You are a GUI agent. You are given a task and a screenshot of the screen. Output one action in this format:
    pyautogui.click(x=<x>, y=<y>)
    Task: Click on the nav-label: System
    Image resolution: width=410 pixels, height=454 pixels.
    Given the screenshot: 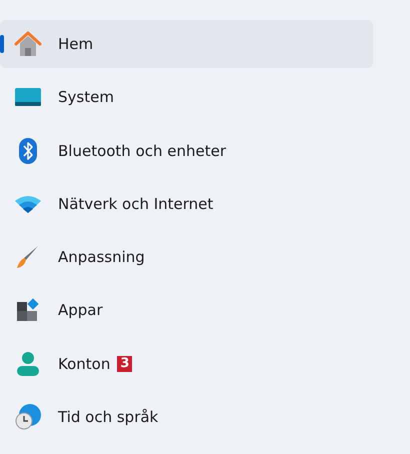 What is the action you would take?
    pyautogui.click(x=86, y=97)
    